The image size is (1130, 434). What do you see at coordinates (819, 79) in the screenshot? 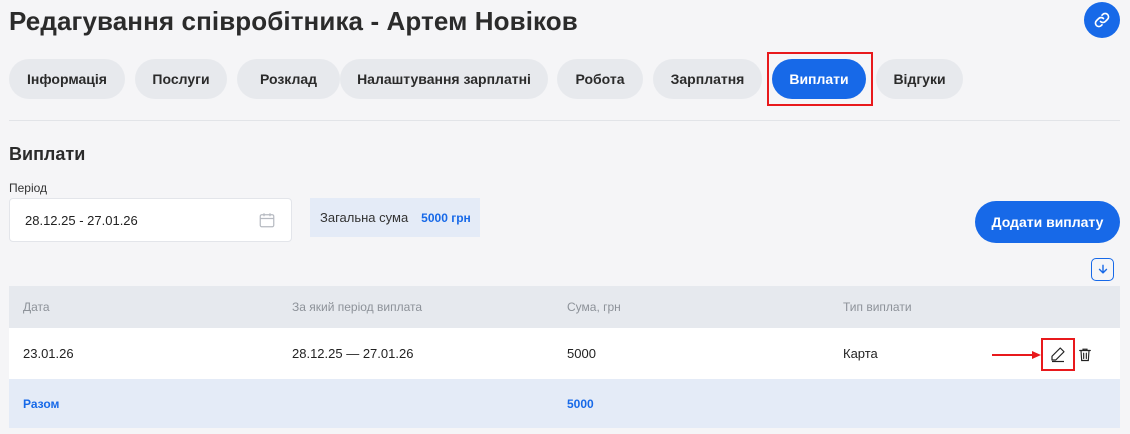
I see `tab-payments: Виплати` at bounding box center [819, 79].